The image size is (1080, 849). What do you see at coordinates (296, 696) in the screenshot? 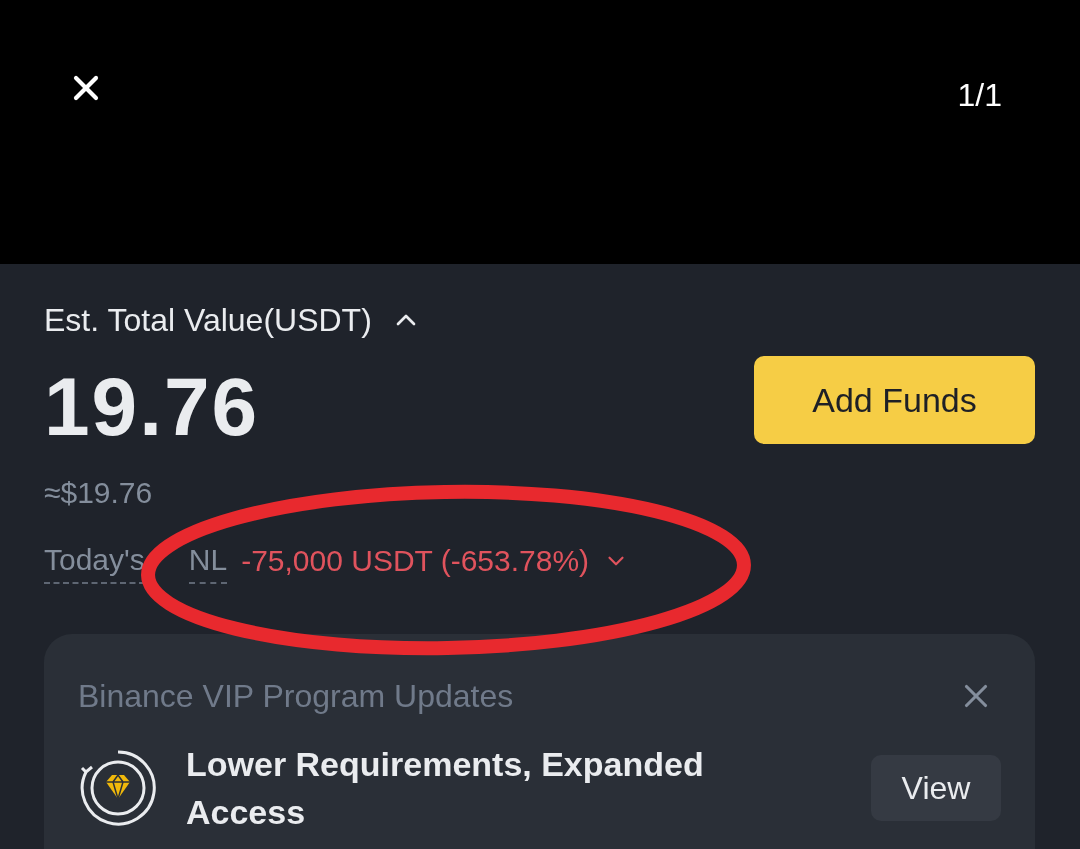
I see `promo-title: Binance VIP Program Updates` at bounding box center [296, 696].